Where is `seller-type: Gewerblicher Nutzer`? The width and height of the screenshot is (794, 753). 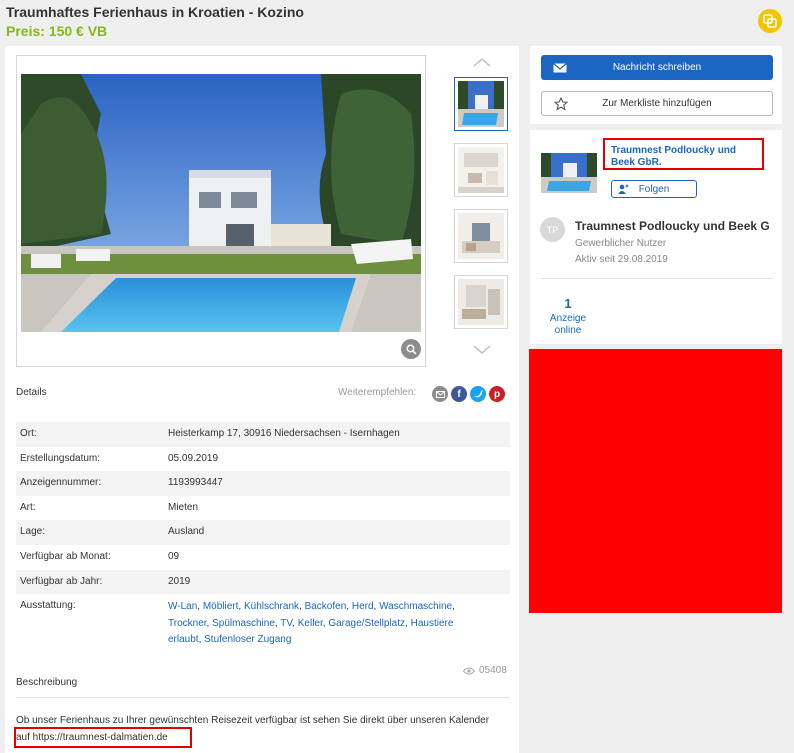
seller-type: Gewerblicher Nutzer is located at coordinates (621, 243).